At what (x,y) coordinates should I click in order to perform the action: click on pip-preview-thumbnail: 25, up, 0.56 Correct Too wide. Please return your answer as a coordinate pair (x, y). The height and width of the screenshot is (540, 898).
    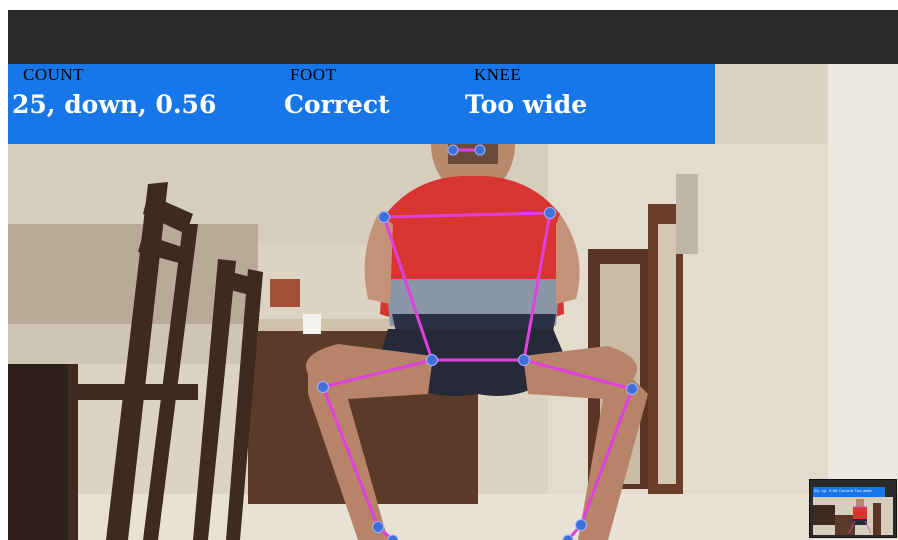
    Looking at the image, I should click on (853, 508).